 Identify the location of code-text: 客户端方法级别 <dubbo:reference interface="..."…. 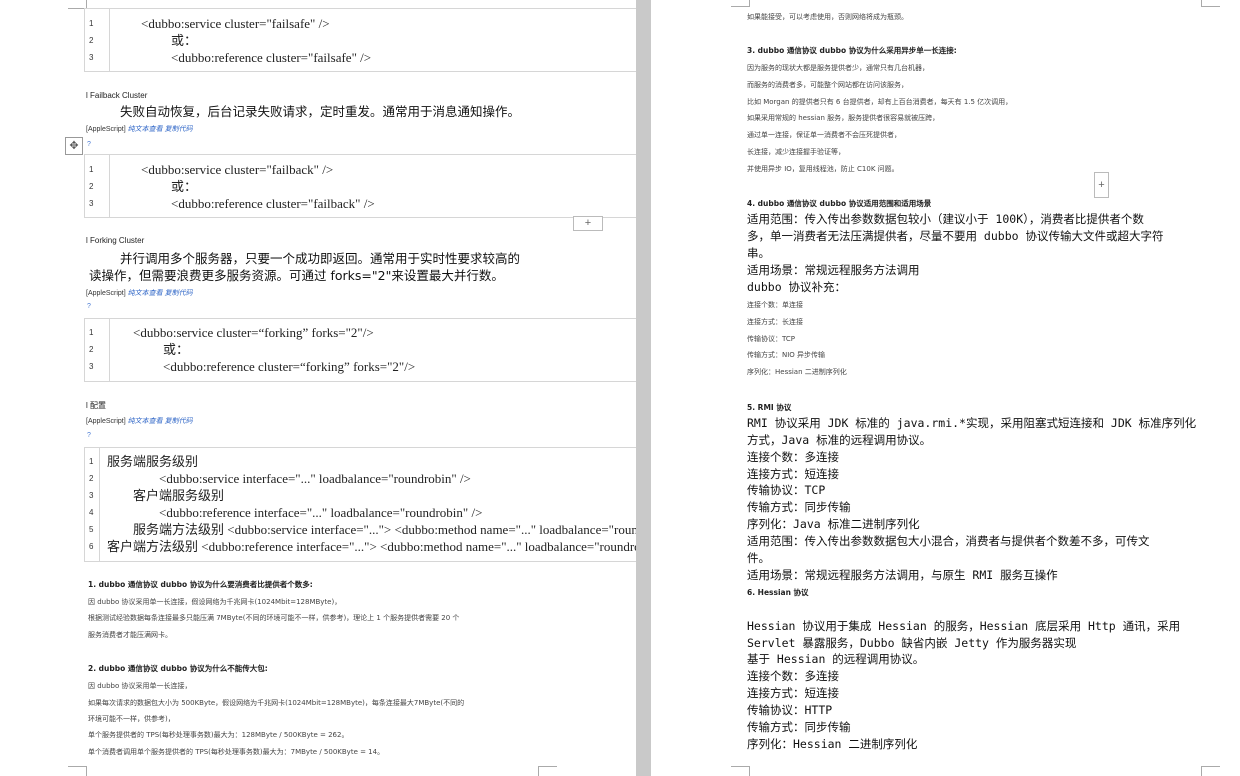
(371, 546).